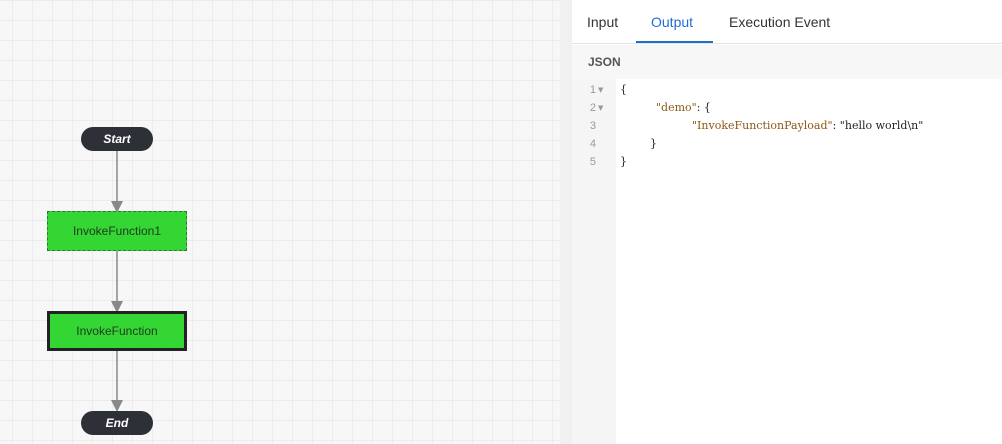 Image resolution: width=1002 pixels, height=444 pixels. I want to click on format-header: JSON, so click(787, 62).